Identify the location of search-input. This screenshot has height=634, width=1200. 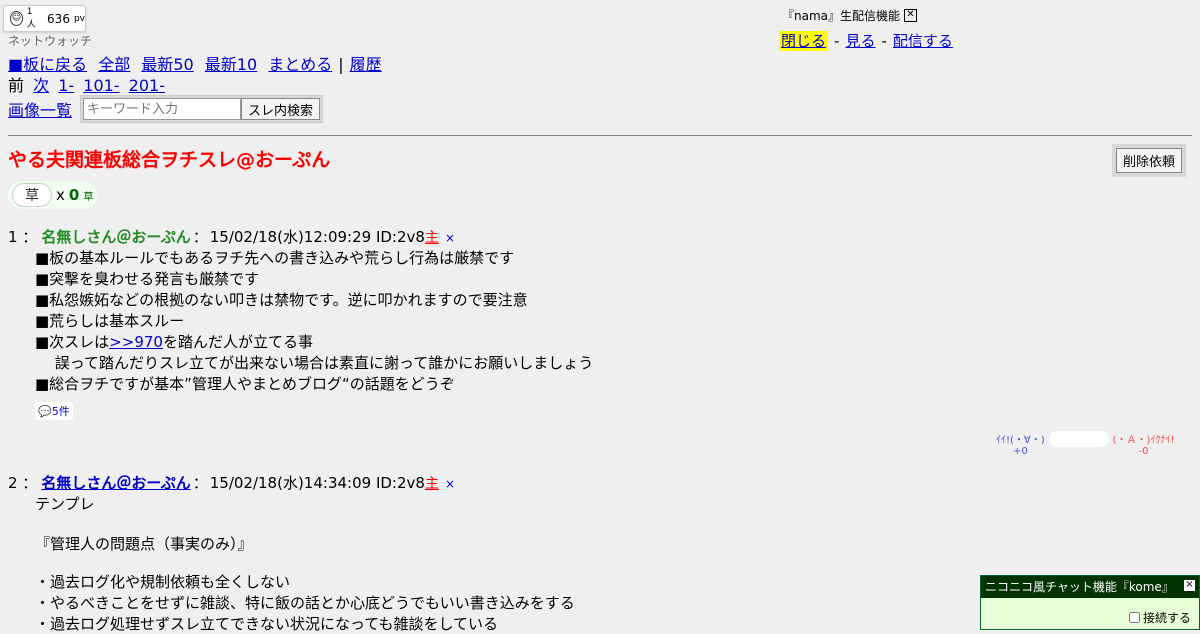
(162, 109).